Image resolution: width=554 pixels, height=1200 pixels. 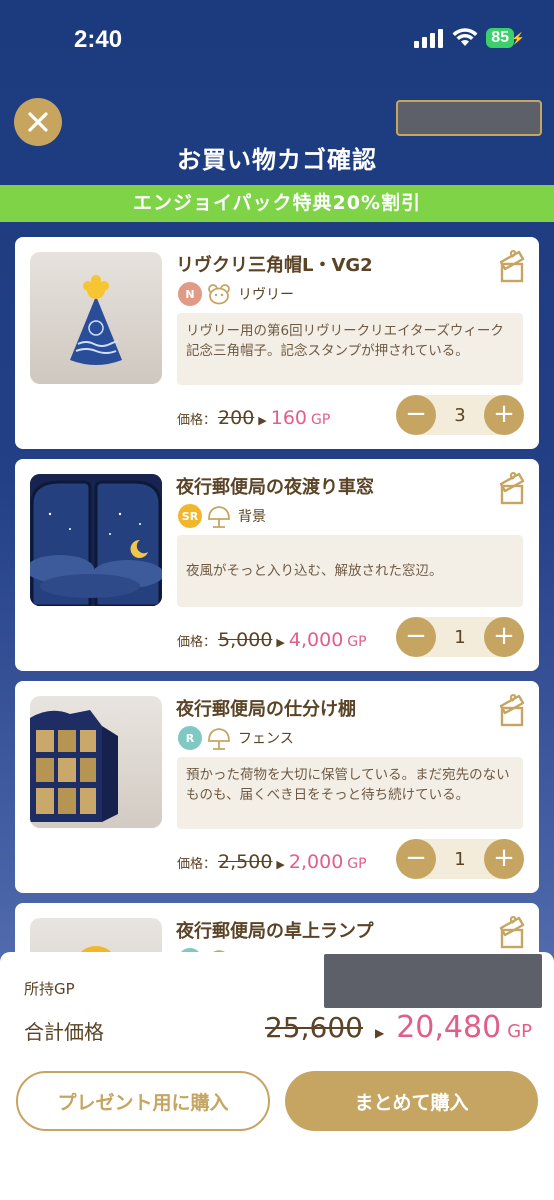 What do you see at coordinates (433, 981) in the screenshot?
I see `redacted-held-gp` at bounding box center [433, 981].